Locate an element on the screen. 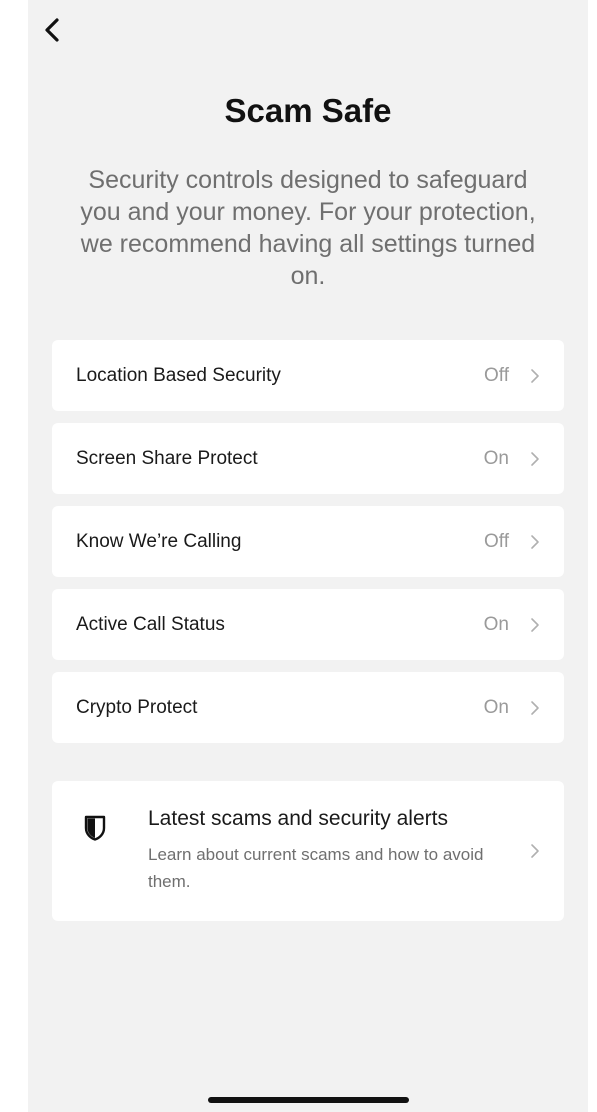 The height and width of the screenshot is (1112, 597). setting-crypto-protect: Crypto Protect On is located at coordinates (308, 707).